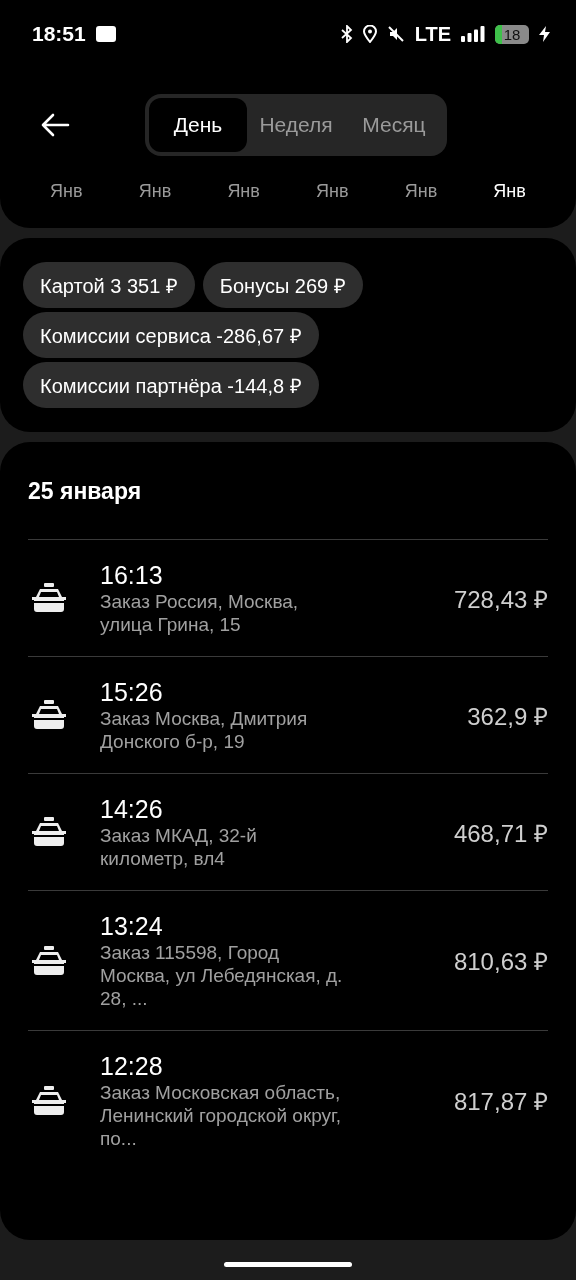 The width and height of the screenshot is (576, 1280). What do you see at coordinates (507, 716) in the screenshot?
I see `order-amount: 362,9 ₽` at bounding box center [507, 716].